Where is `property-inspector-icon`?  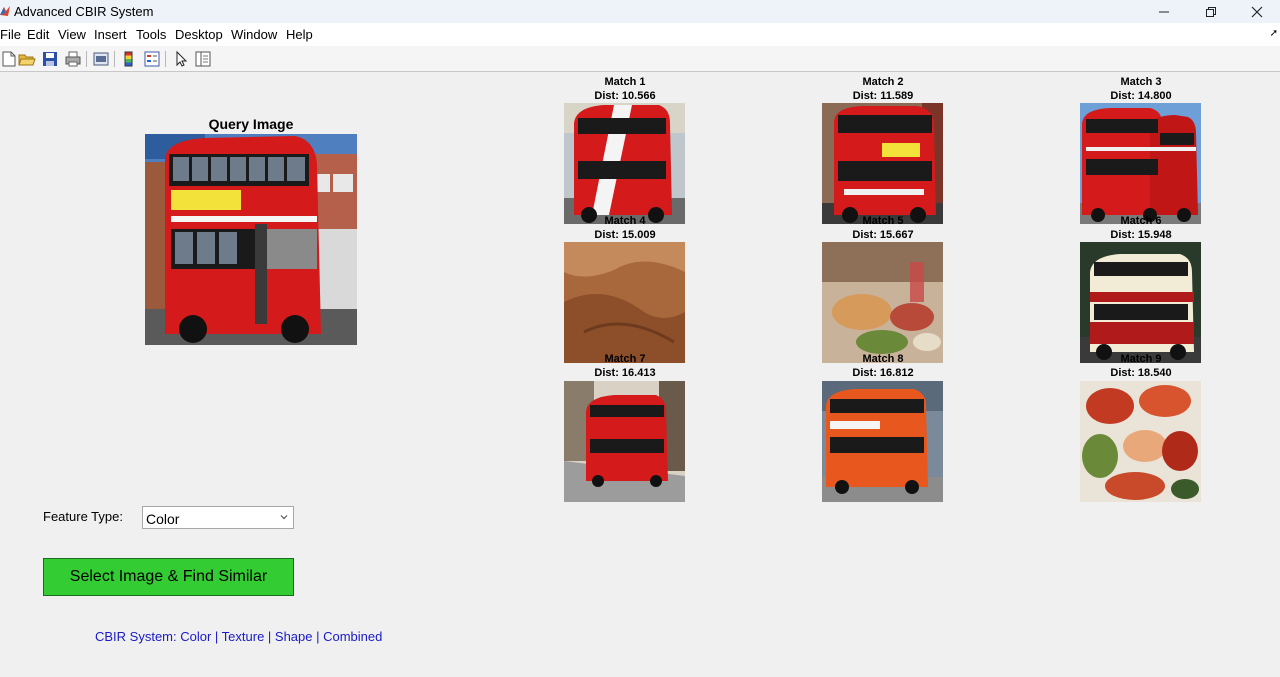 property-inspector-icon is located at coordinates (203, 59).